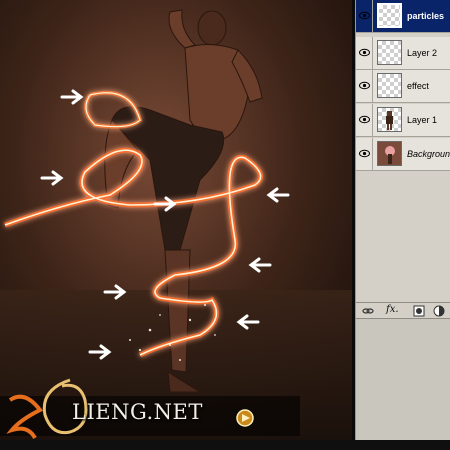 This screenshot has height=450, width=450. Describe the element at coordinates (403, 120) in the screenshot. I see `layer-row-layer-1: Layer 1` at that location.